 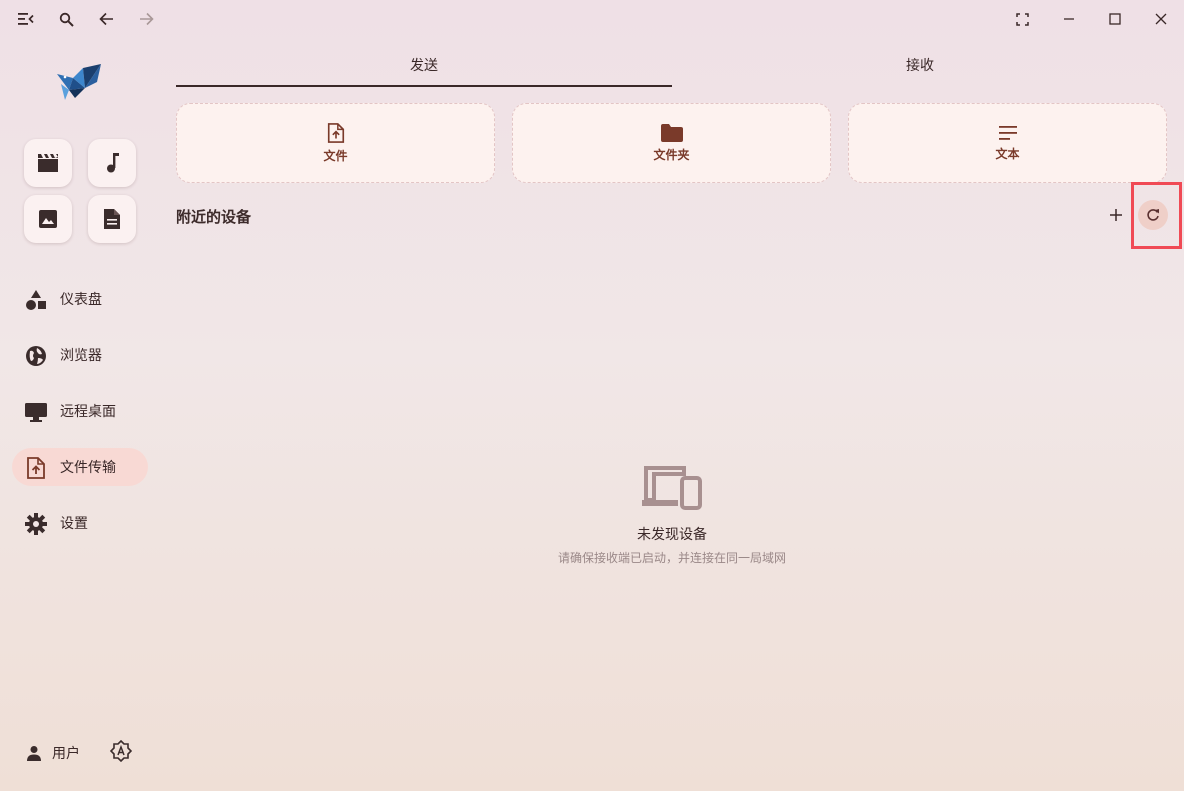 What do you see at coordinates (424, 86) in the screenshot?
I see `active-tab-indicator` at bounding box center [424, 86].